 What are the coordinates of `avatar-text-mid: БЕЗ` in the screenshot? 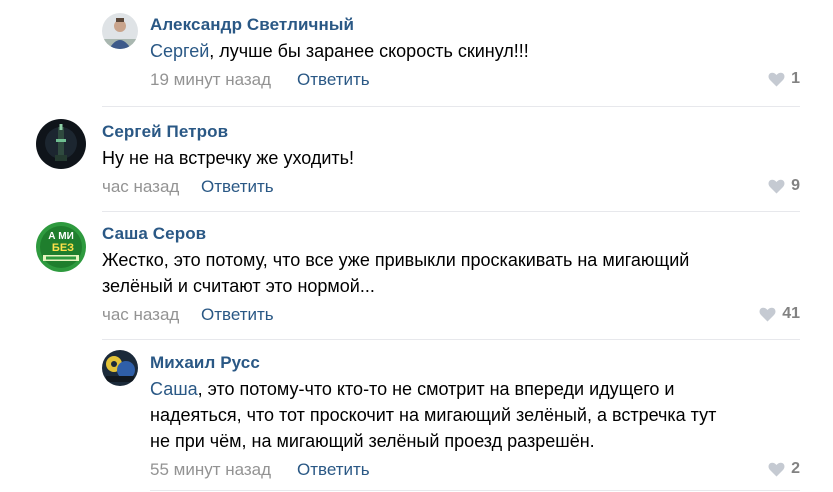 It's located at (63, 248).